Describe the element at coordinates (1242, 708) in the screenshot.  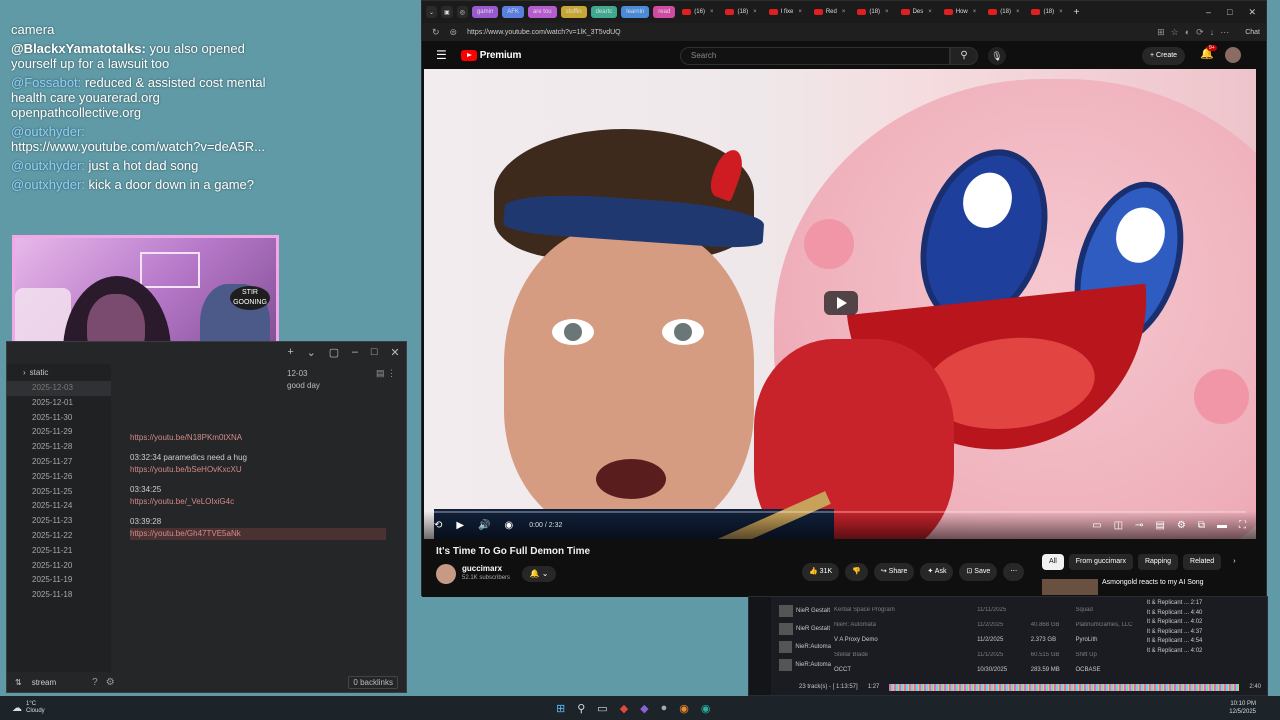
I see `system-clock: 10:10 PM 12/5/2025` at that location.